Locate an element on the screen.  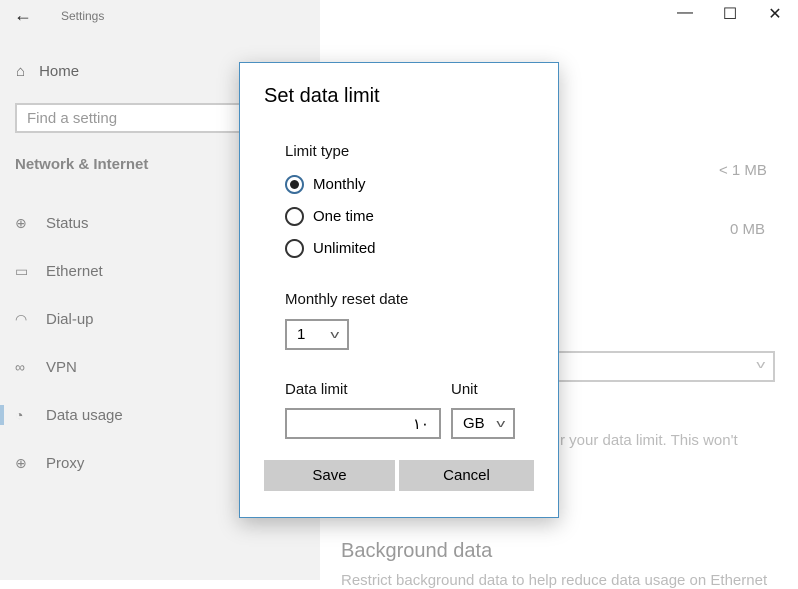
data-limit-label: Data limit is located at coordinates (316, 389).